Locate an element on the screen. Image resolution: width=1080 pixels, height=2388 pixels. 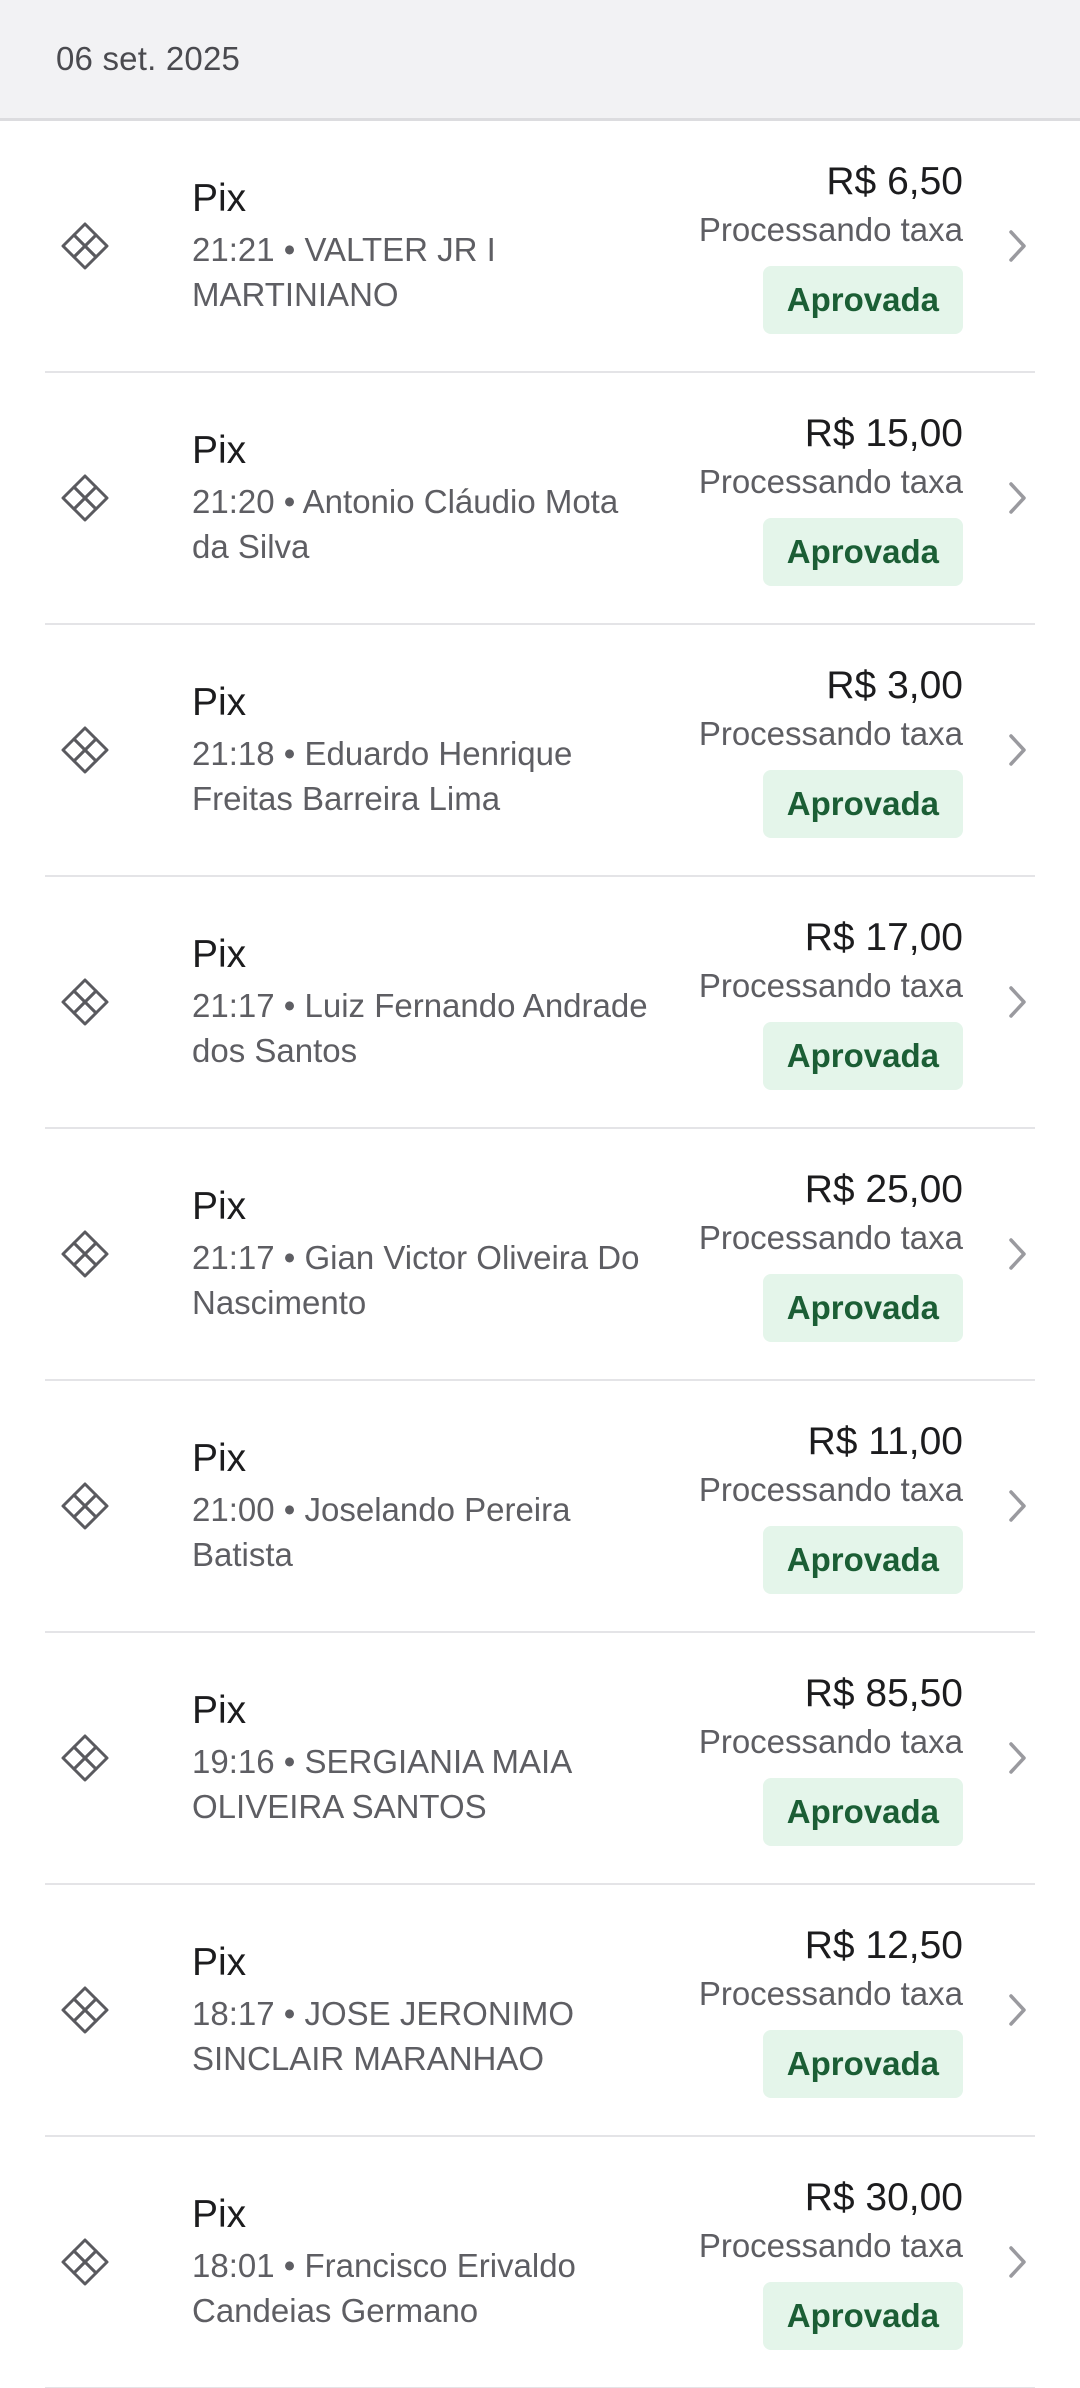
transaction-summary: R$ 15,00 Processando taxa Aprovada is located at coordinates (831, 498).